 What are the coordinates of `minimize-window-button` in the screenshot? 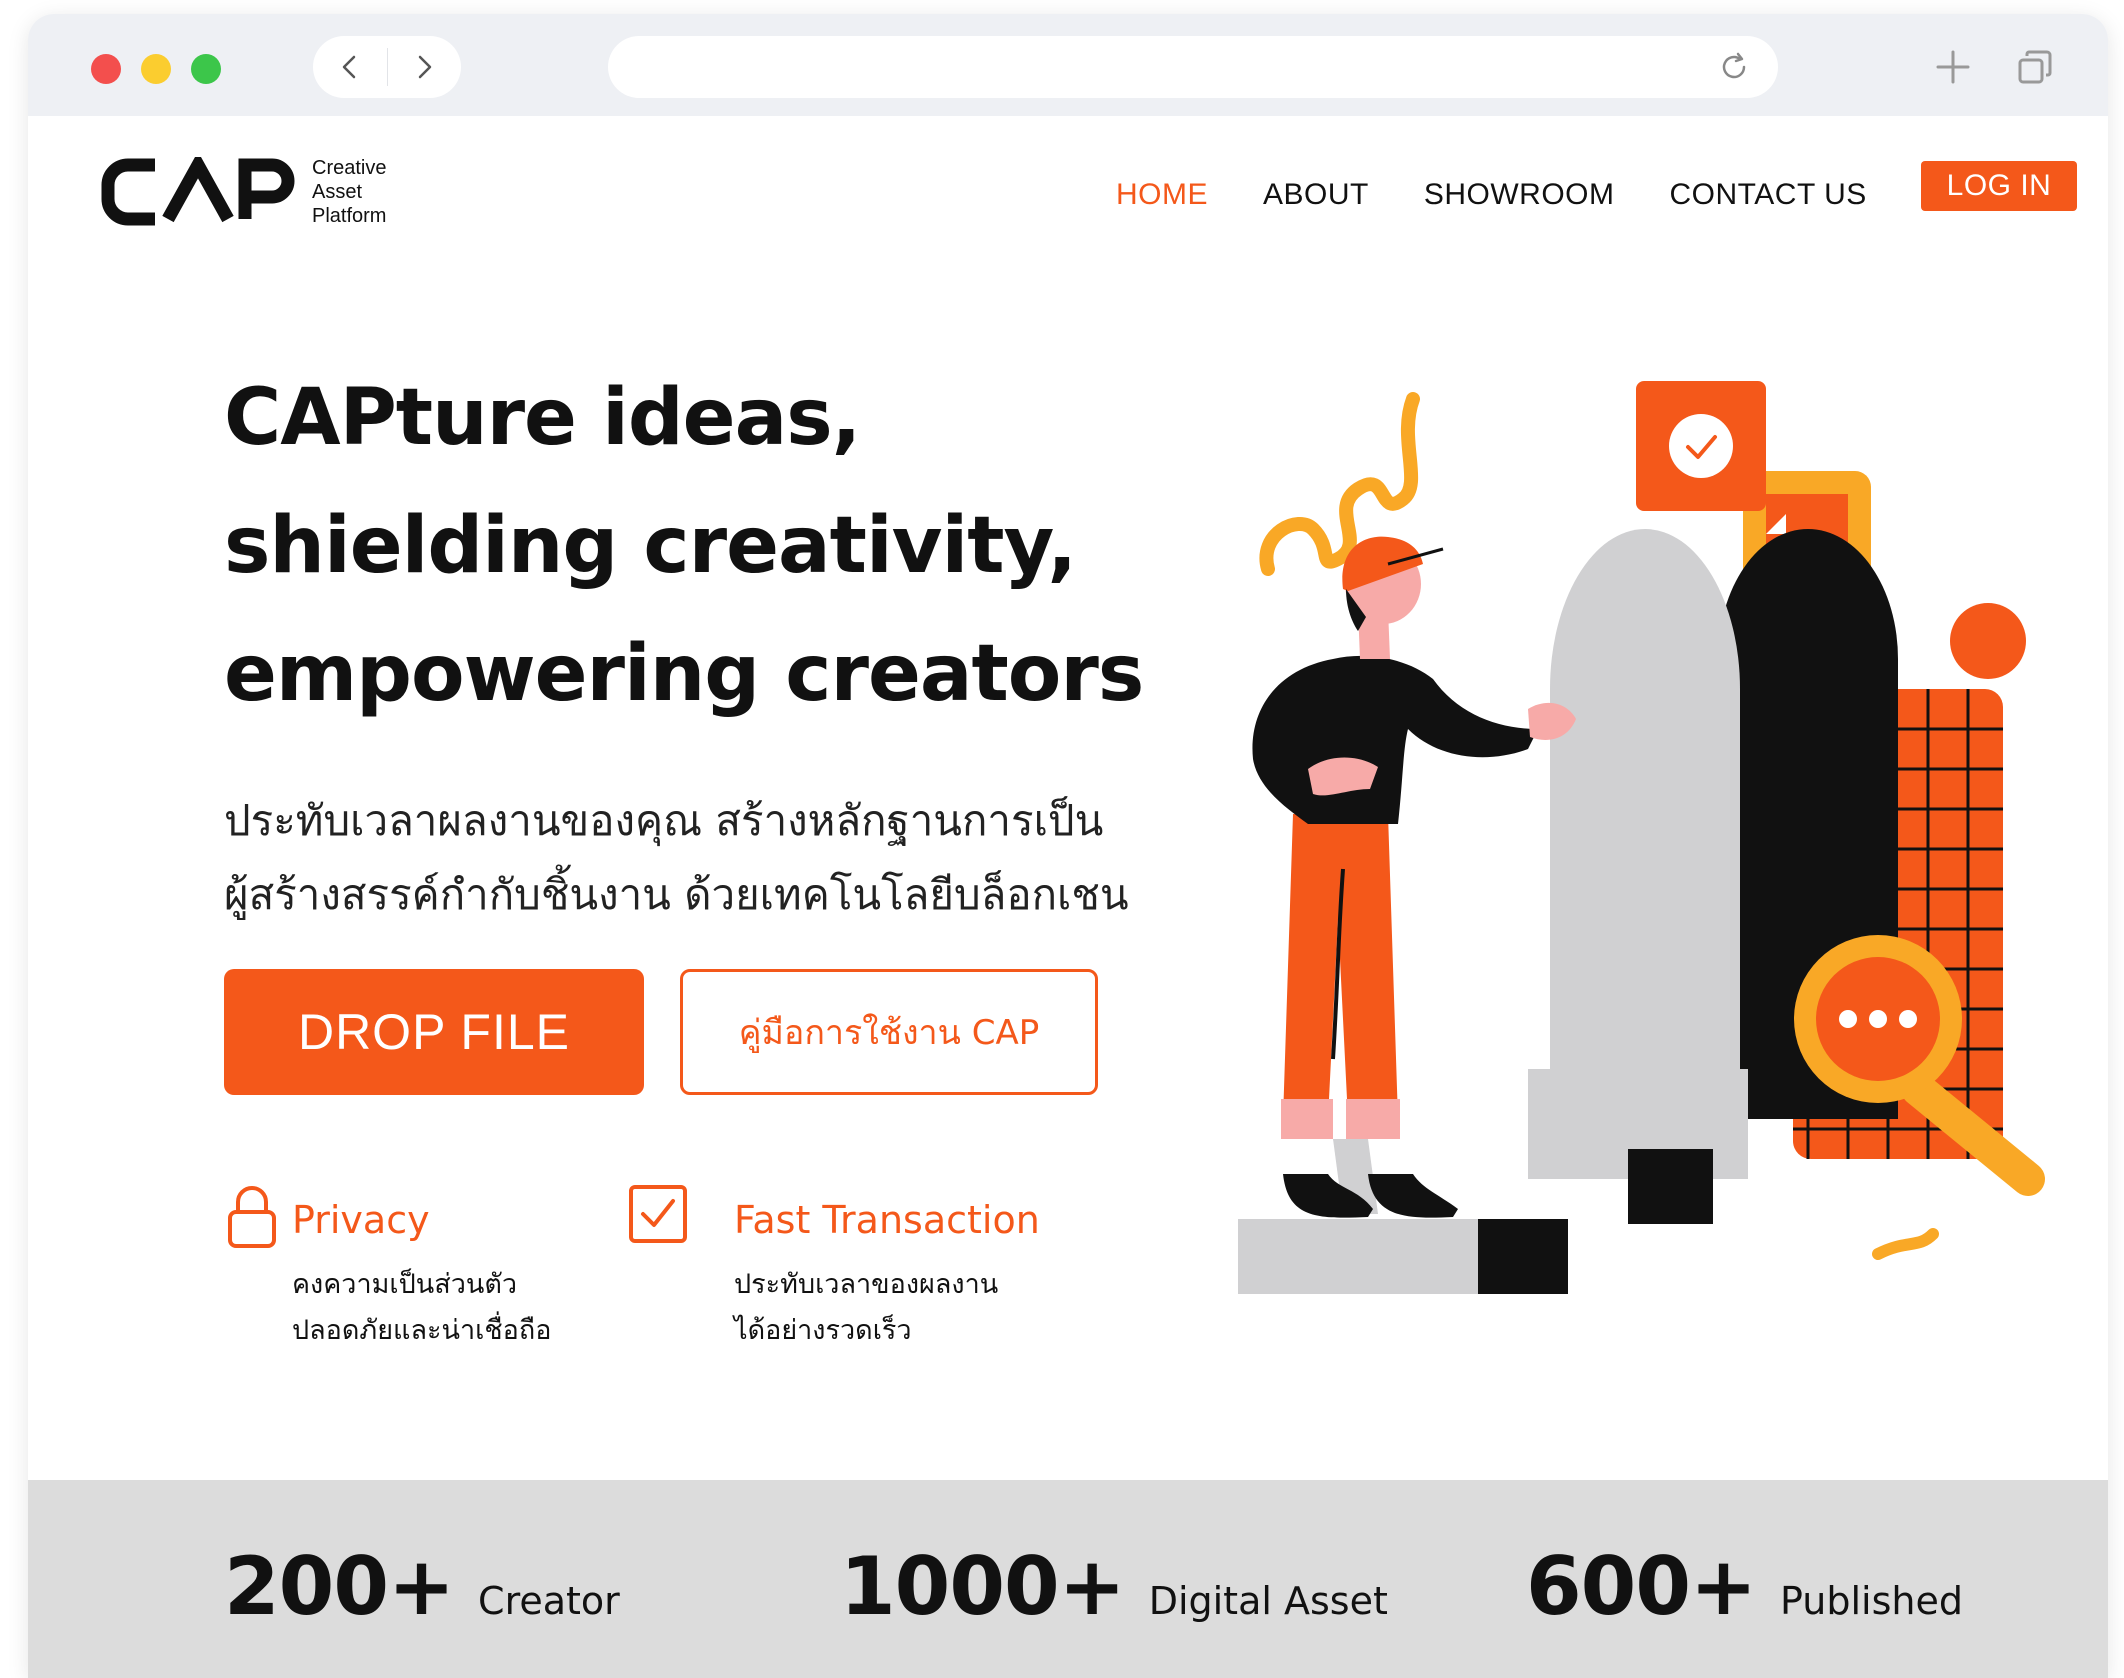 It's located at (156, 69).